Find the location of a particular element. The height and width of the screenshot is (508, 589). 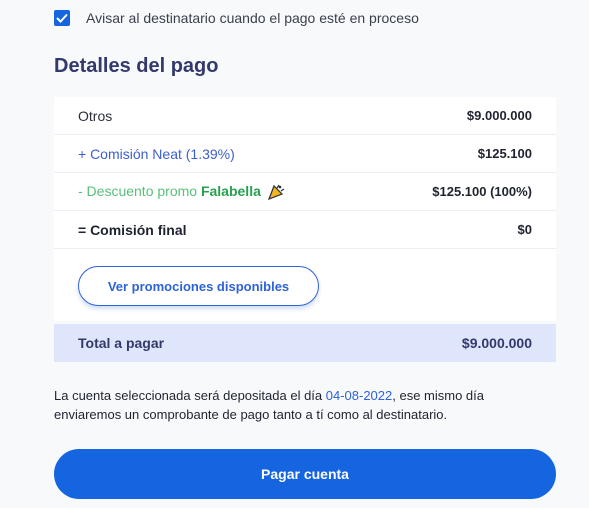

detail-row-otros: Otros $9.000.000 is located at coordinates (305, 116).